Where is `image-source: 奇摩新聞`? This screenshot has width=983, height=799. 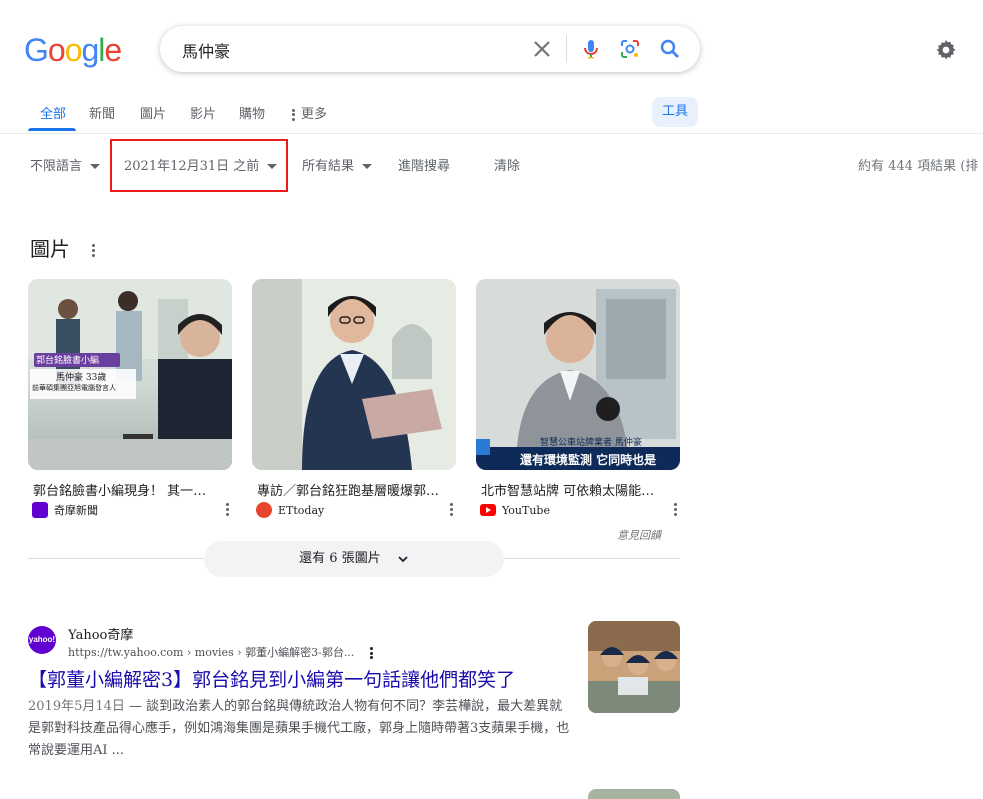 image-source: 奇摩新聞 is located at coordinates (65, 510).